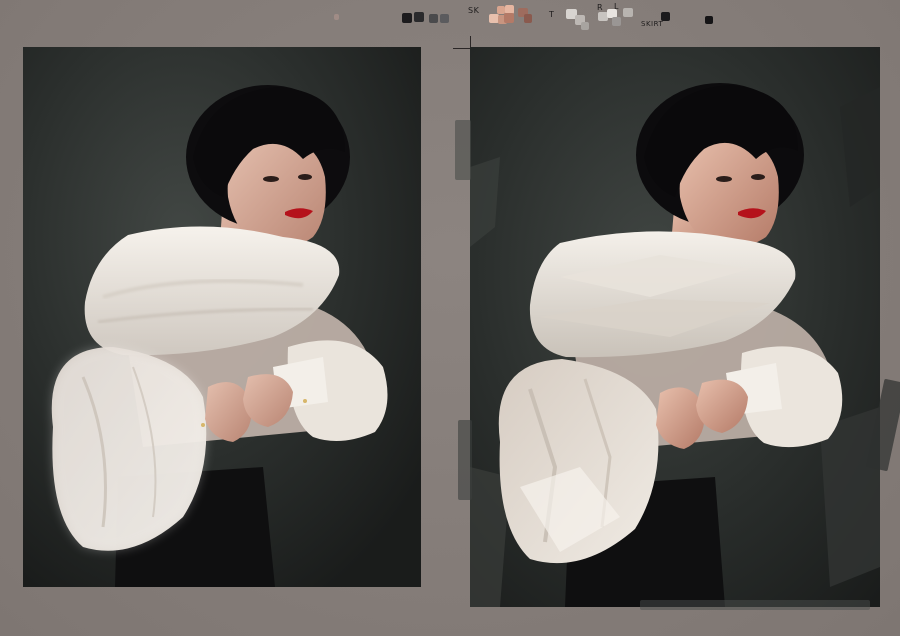  I want to click on color-palette: SK T R L SKIRT, so click(450, 20).